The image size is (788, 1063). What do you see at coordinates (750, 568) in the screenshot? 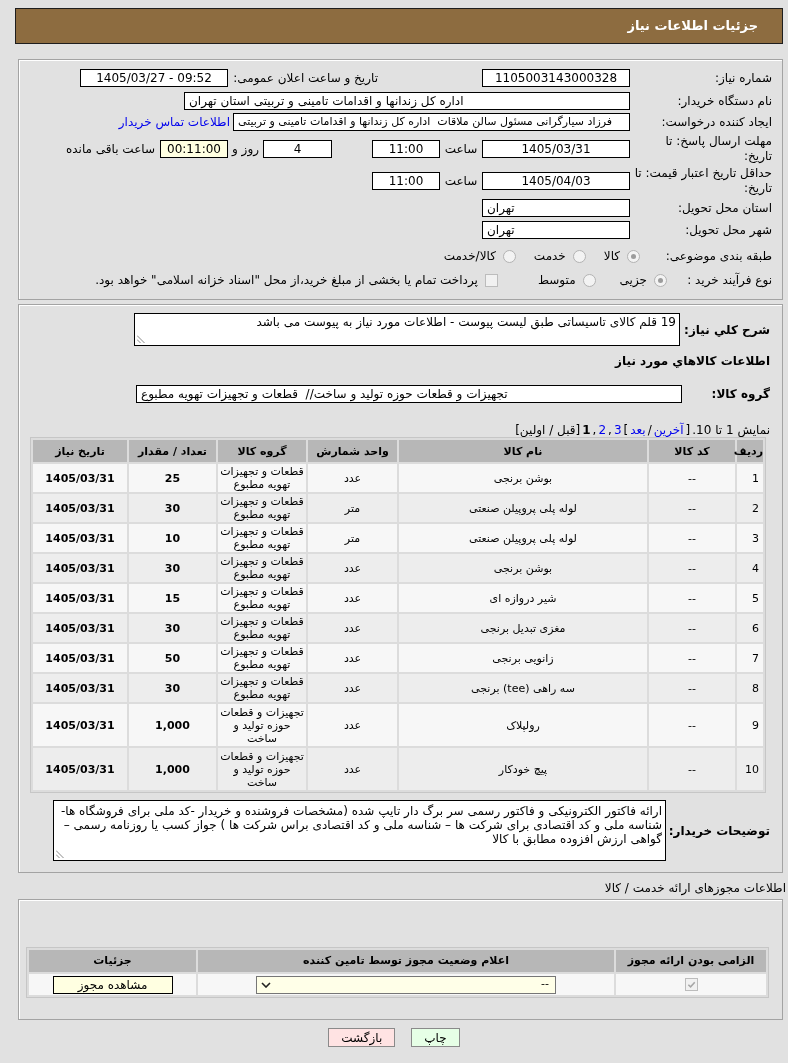
I see `row-number-cell: 4` at bounding box center [750, 568].